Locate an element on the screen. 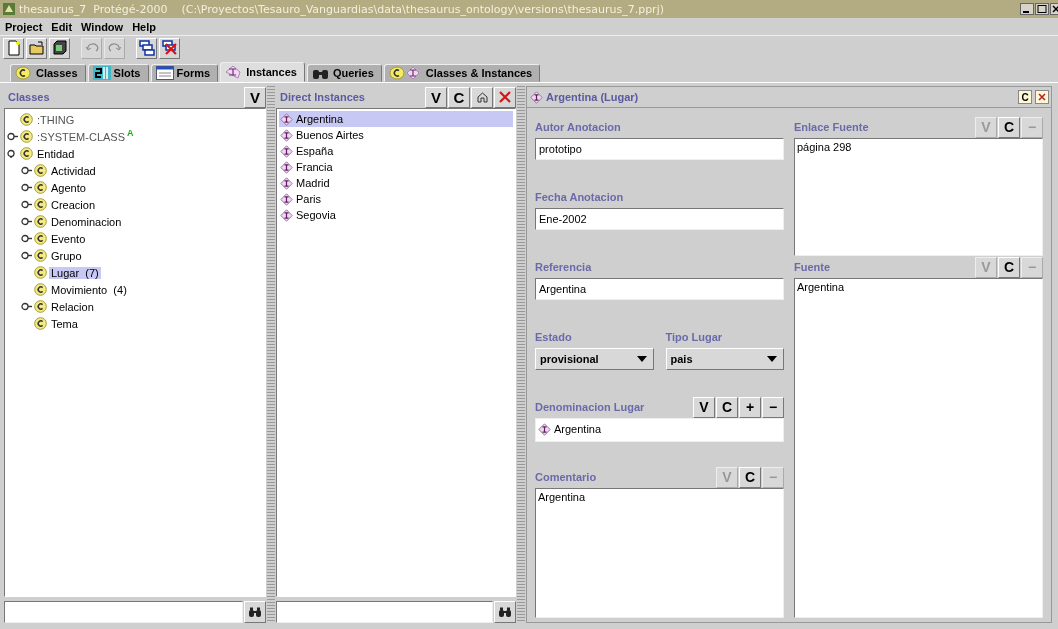 The width and height of the screenshot is (1058, 629). tree-item: Grupo is located at coordinates (66, 255).